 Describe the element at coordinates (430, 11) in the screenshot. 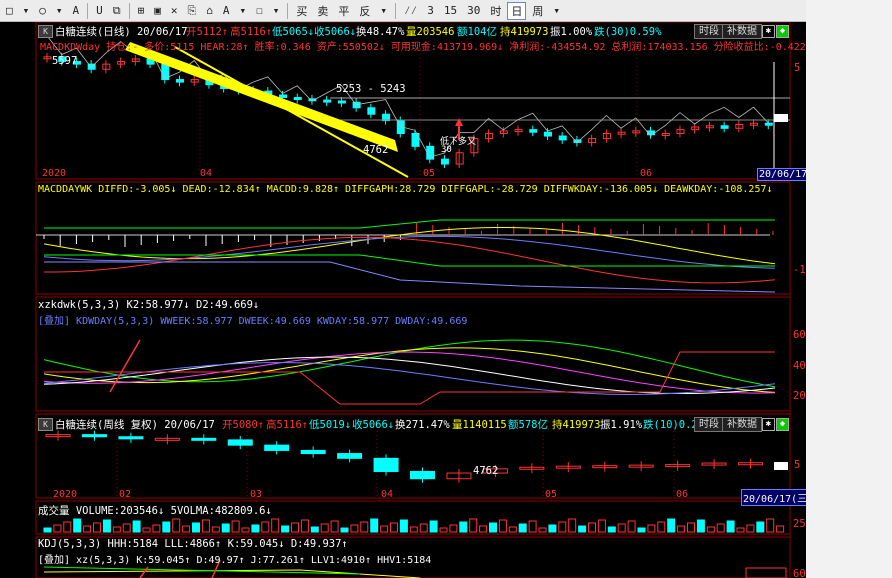

I see `period-3-button: 3` at that location.